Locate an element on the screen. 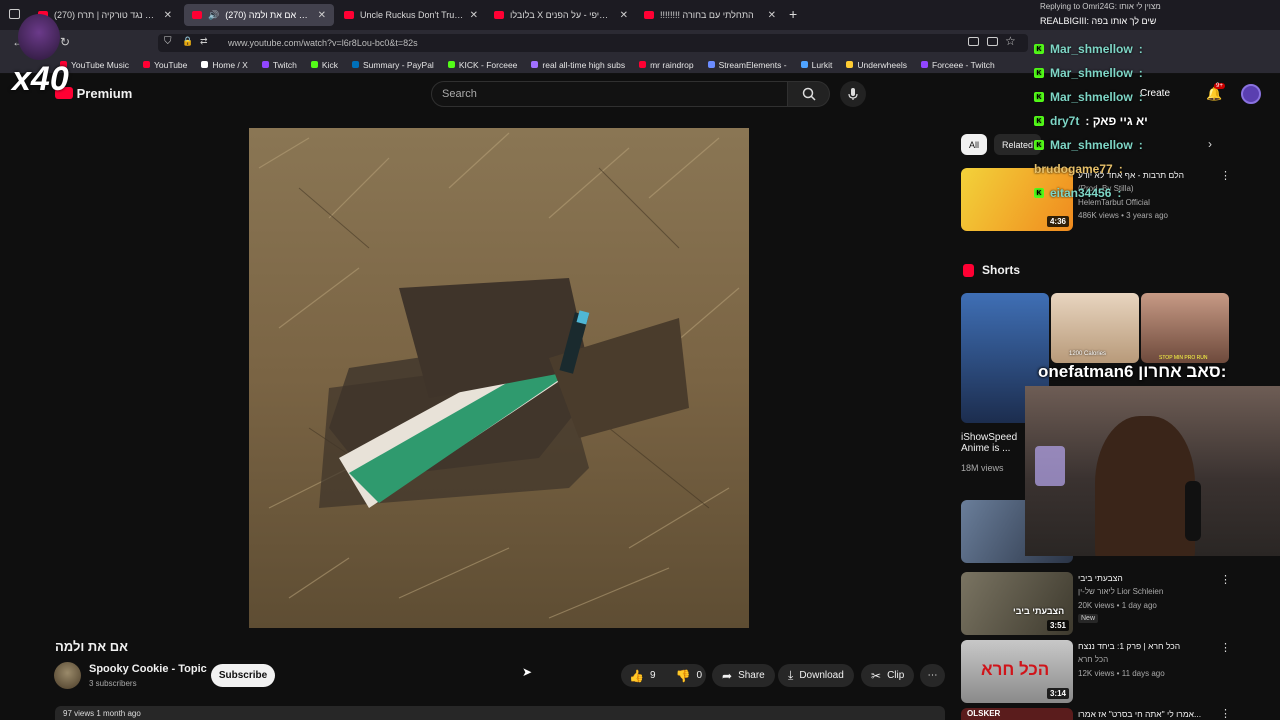 This screenshot has height=720, width=1280. bookmark-item: mr raindrop is located at coordinates (666, 65).